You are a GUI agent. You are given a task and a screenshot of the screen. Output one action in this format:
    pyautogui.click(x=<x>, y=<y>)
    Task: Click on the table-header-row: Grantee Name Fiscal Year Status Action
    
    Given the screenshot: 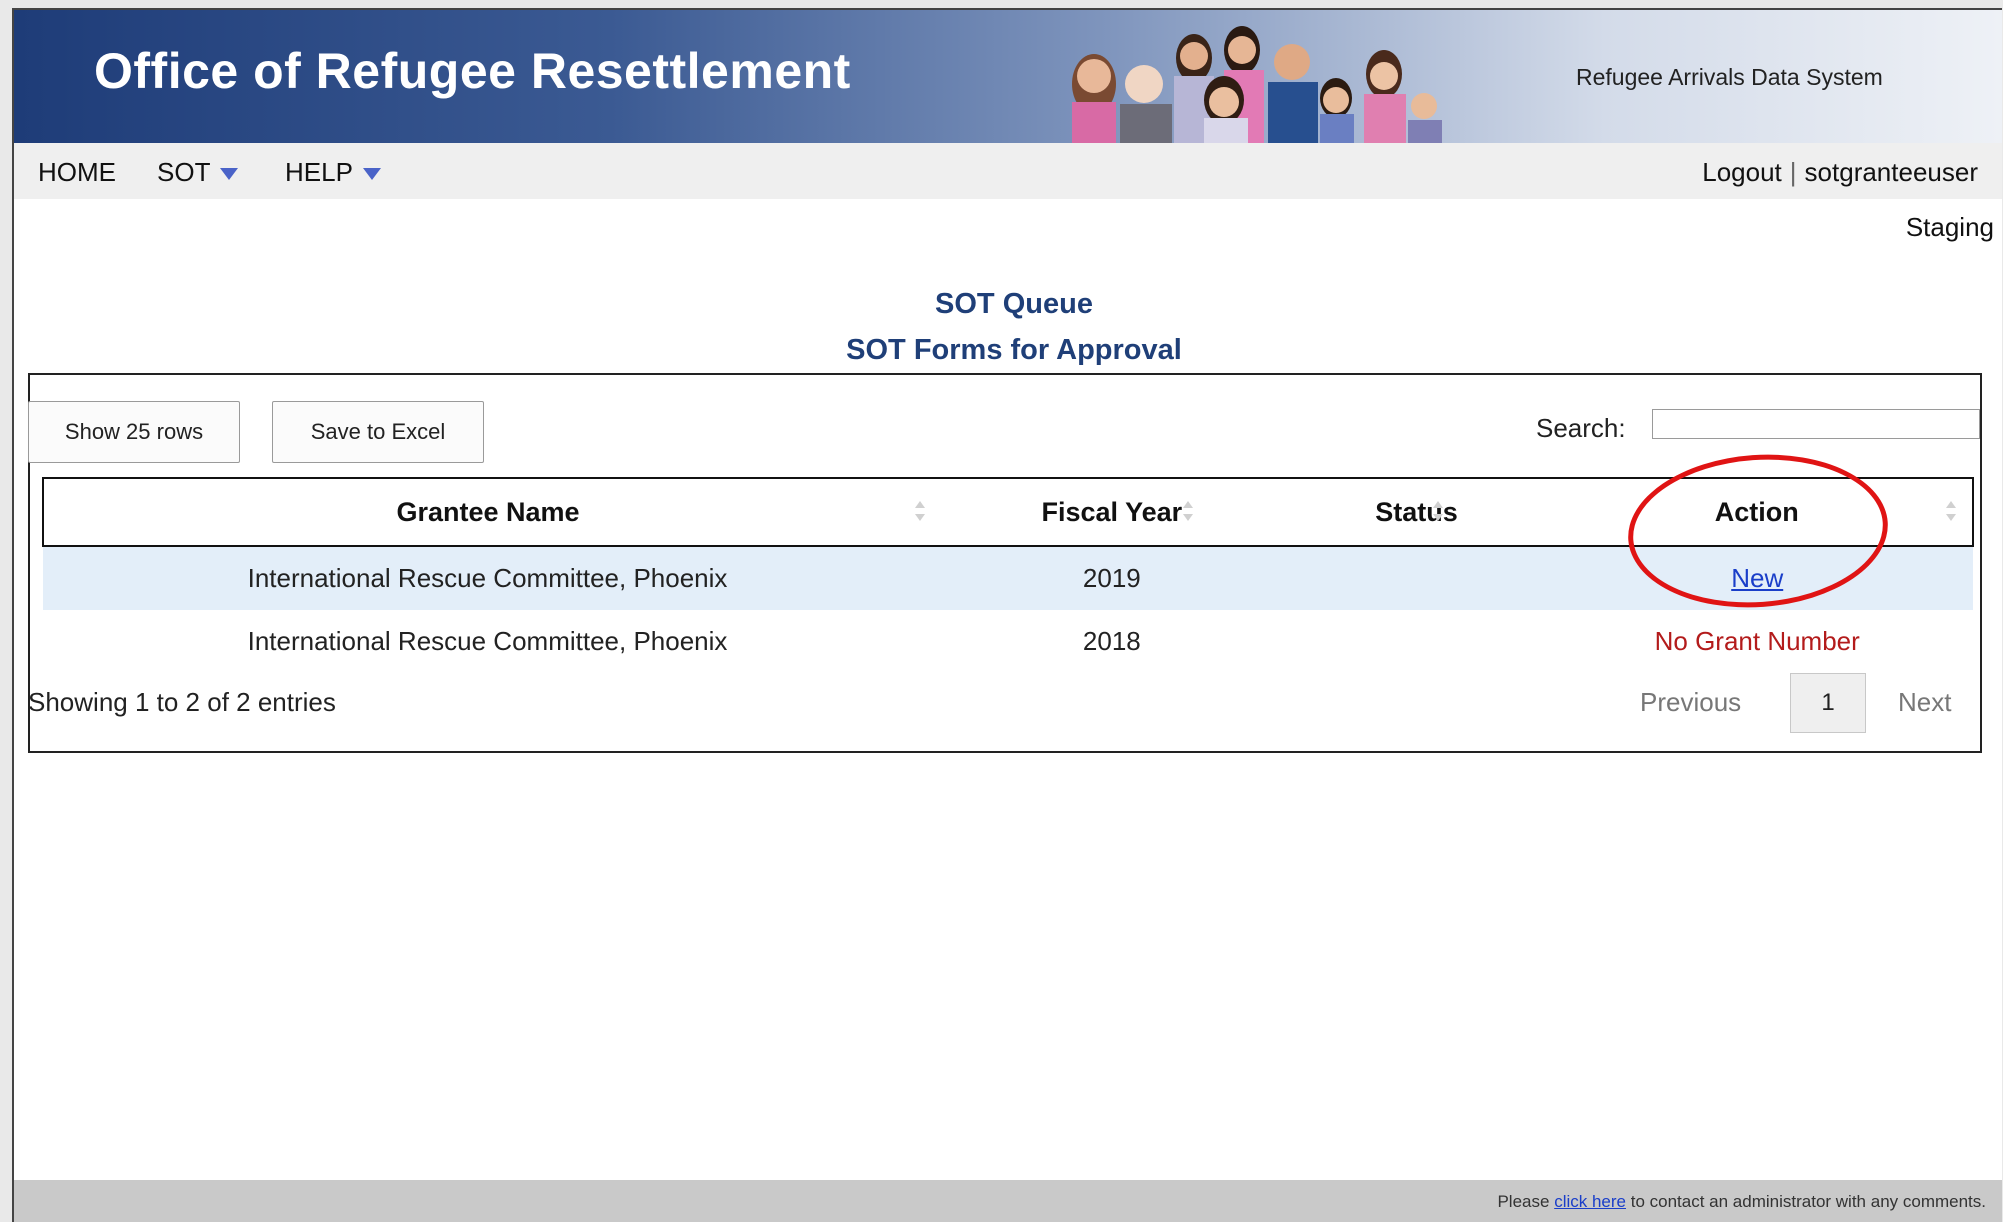 What is the action you would take?
    pyautogui.click(x=1007, y=512)
    